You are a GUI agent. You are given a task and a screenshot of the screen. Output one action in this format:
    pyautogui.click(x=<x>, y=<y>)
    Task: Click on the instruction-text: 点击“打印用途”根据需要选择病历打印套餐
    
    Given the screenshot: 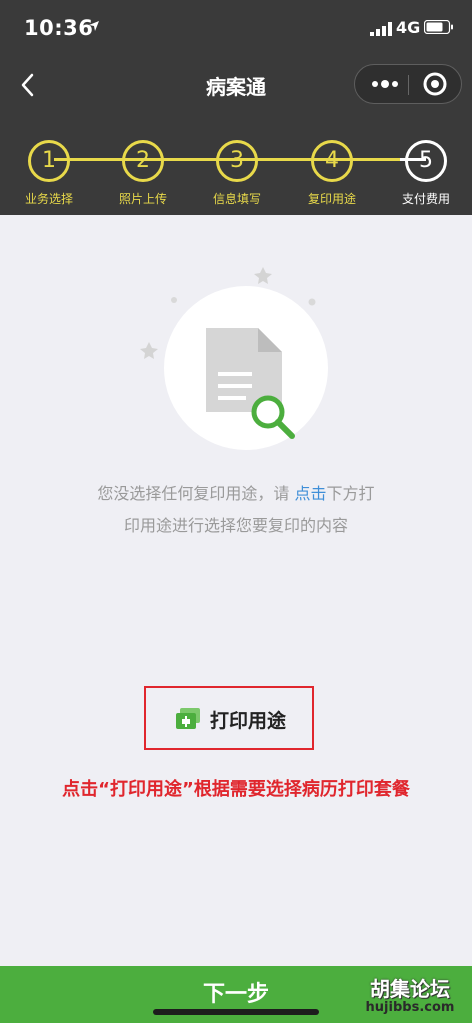 What is the action you would take?
    pyautogui.click(x=236, y=789)
    